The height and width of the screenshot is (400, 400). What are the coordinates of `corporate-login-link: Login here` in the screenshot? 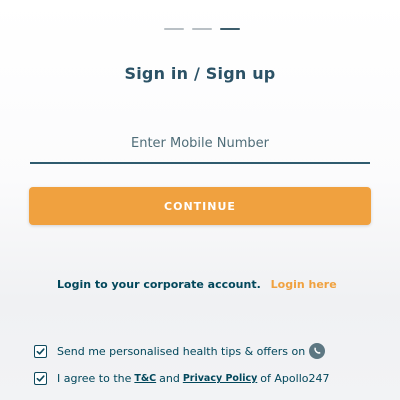 It's located at (304, 284).